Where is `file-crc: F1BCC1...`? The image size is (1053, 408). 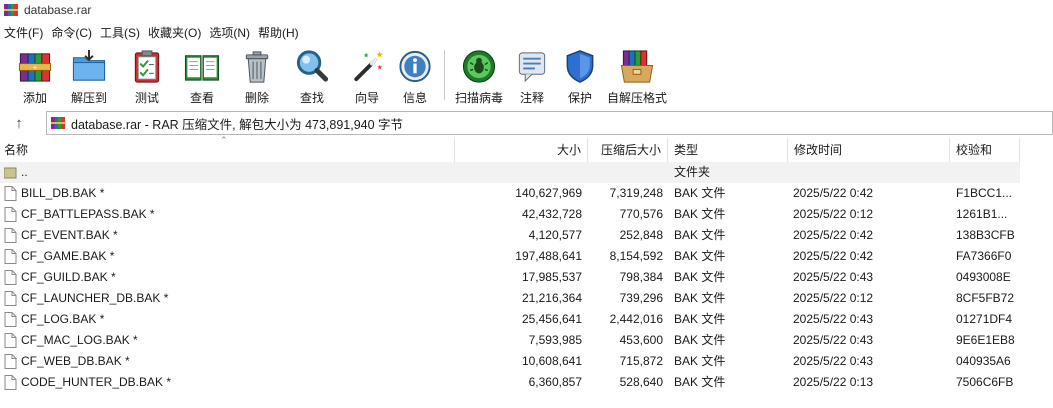 file-crc: F1BCC1... is located at coordinates (984, 193).